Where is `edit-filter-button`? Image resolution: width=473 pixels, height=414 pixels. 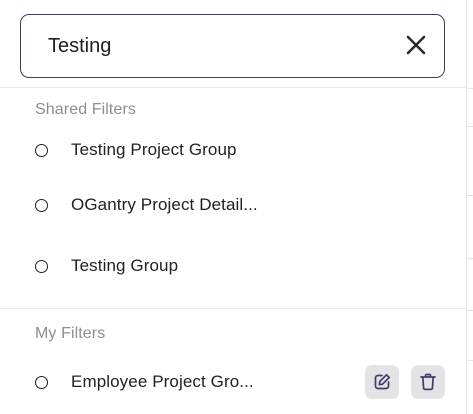
edit-filter-button is located at coordinates (382, 382).